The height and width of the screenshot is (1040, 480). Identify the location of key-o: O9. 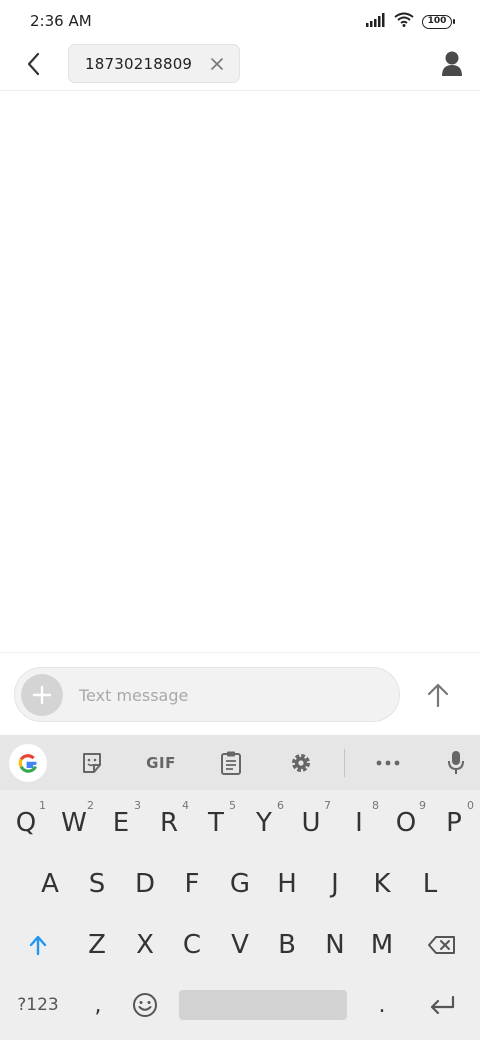
(406, 823).